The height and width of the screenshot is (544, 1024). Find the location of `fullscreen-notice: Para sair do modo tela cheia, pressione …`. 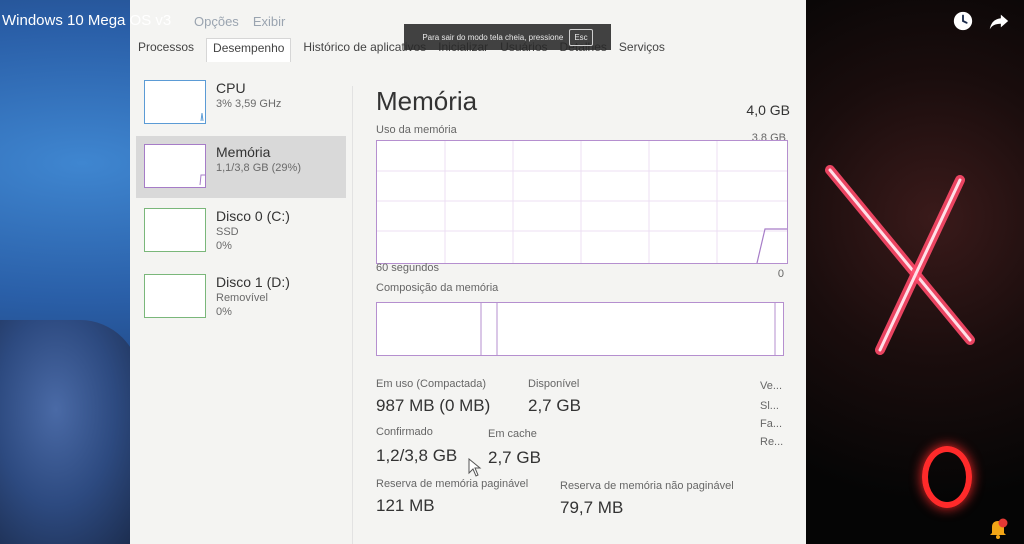

fullscreen-notice: Para sair do modo tela cheia, pressione … is located at coordinates (507, 37).